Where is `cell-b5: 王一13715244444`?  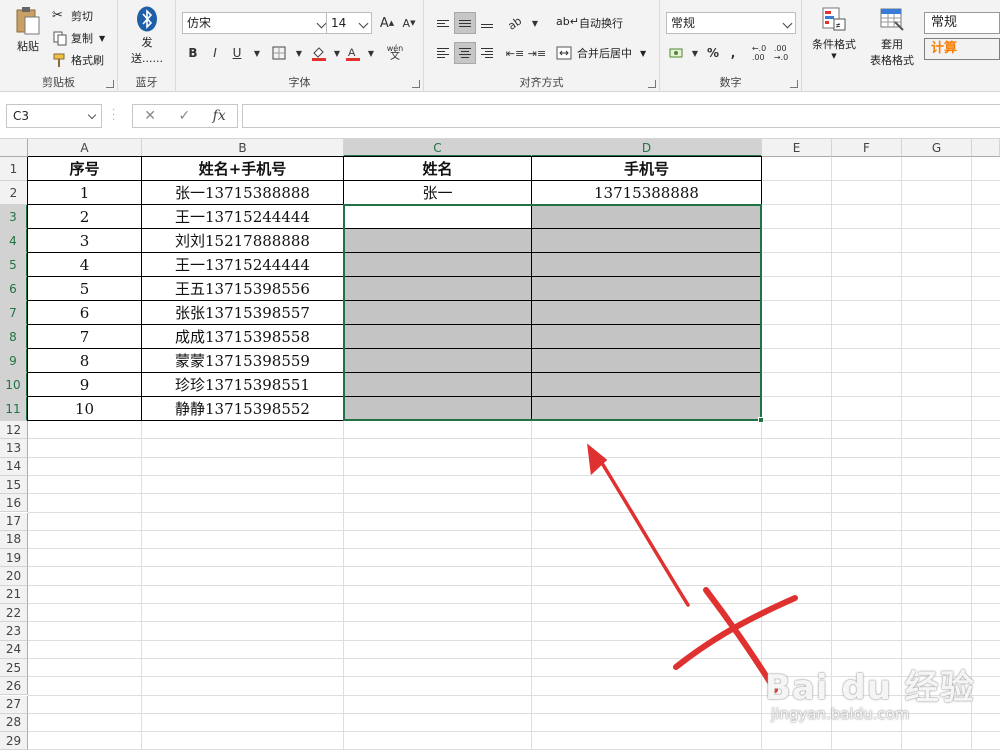 cell-b5: 王一13715244444 is located at coordinates (242, 264).